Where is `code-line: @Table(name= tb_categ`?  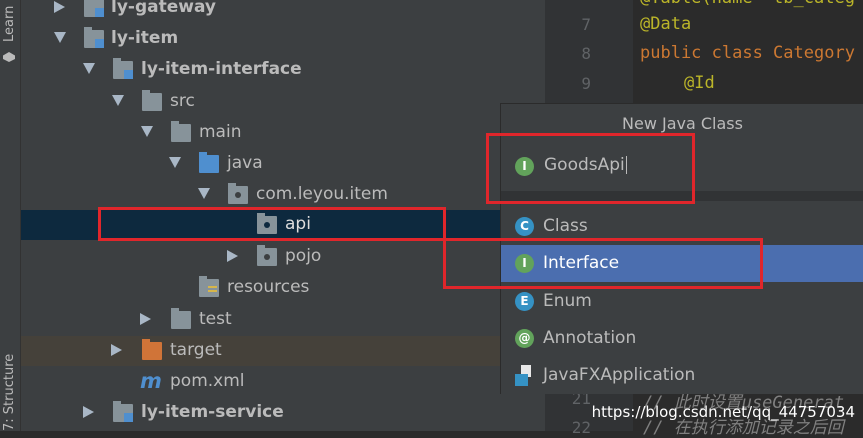 code-line: @Table(name= tb_categ is located at coordinates (747, 4).